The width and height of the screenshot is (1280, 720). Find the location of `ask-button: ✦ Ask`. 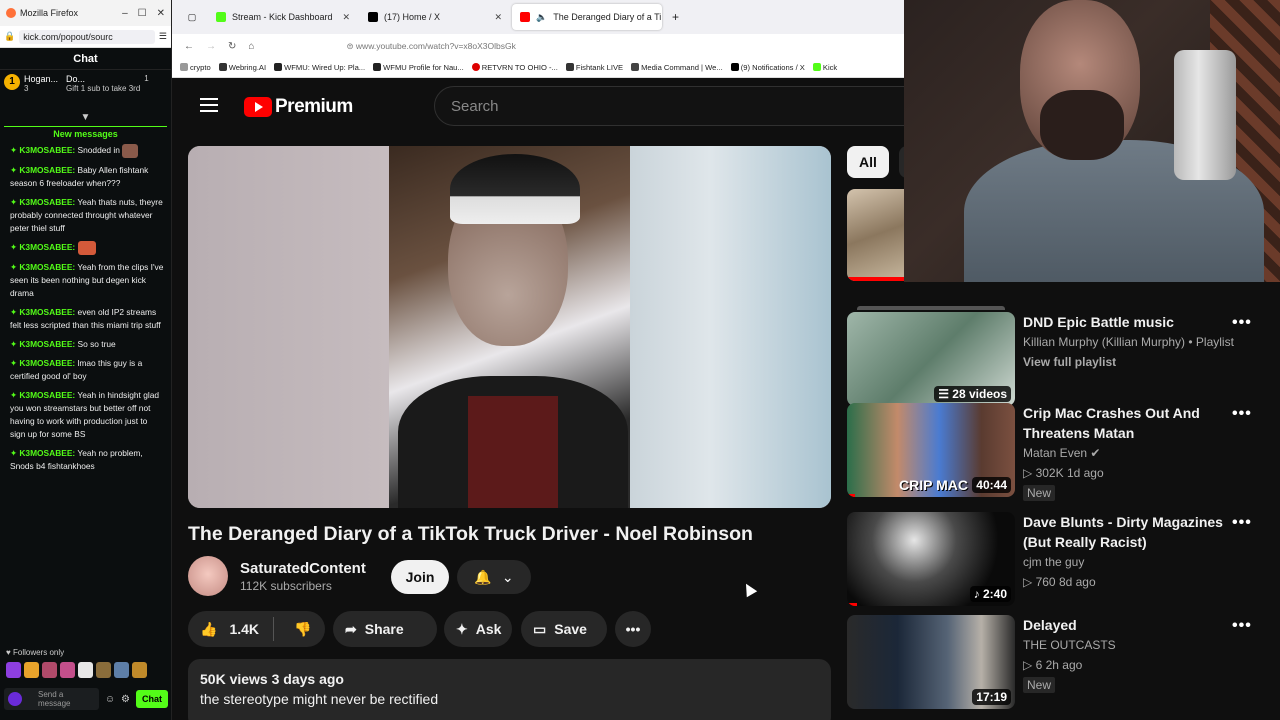

ask-button: ✦ Ask is located at coordinates (478, 629).